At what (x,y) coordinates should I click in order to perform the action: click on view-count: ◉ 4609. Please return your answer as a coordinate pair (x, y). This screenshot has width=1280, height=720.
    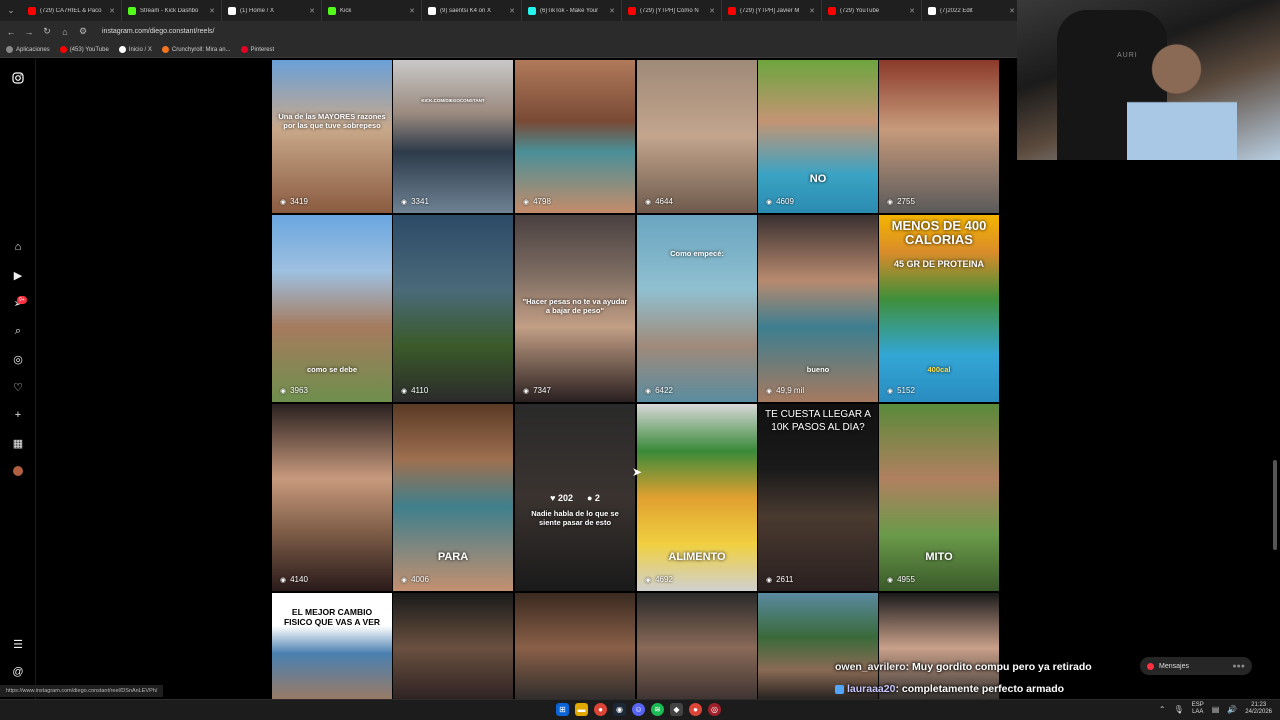
    Looking at the image, I should click on (780, 201).